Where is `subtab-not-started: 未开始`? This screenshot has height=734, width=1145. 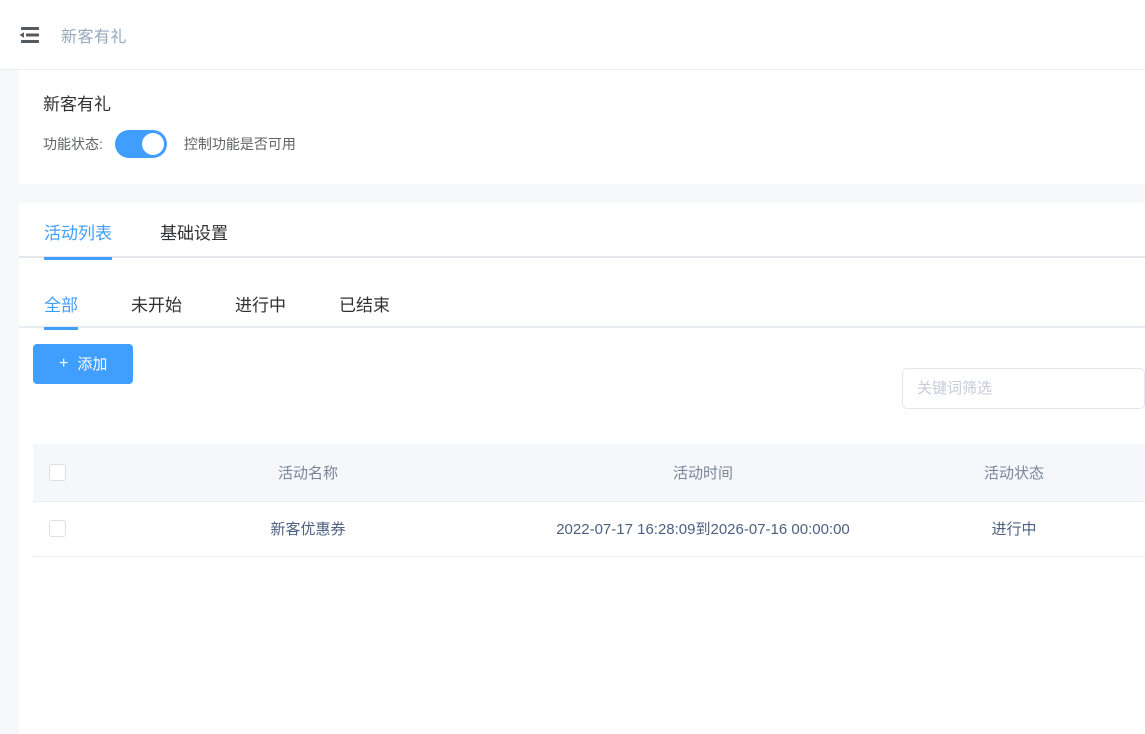 subtab-not-started: 未开始 is located at coordinates (156, 312).